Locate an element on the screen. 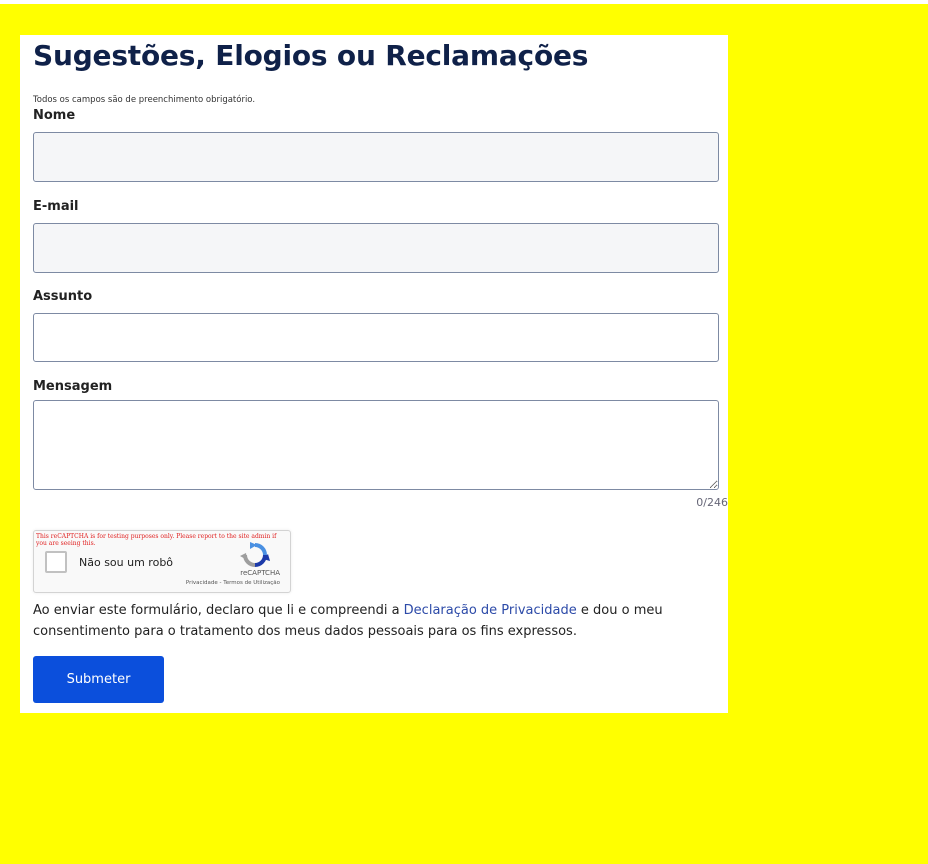 This screenshot has height=864, width=928. recaptcha-links: Privacidade - Termos de Utilização is located at coordinates (233, 583).